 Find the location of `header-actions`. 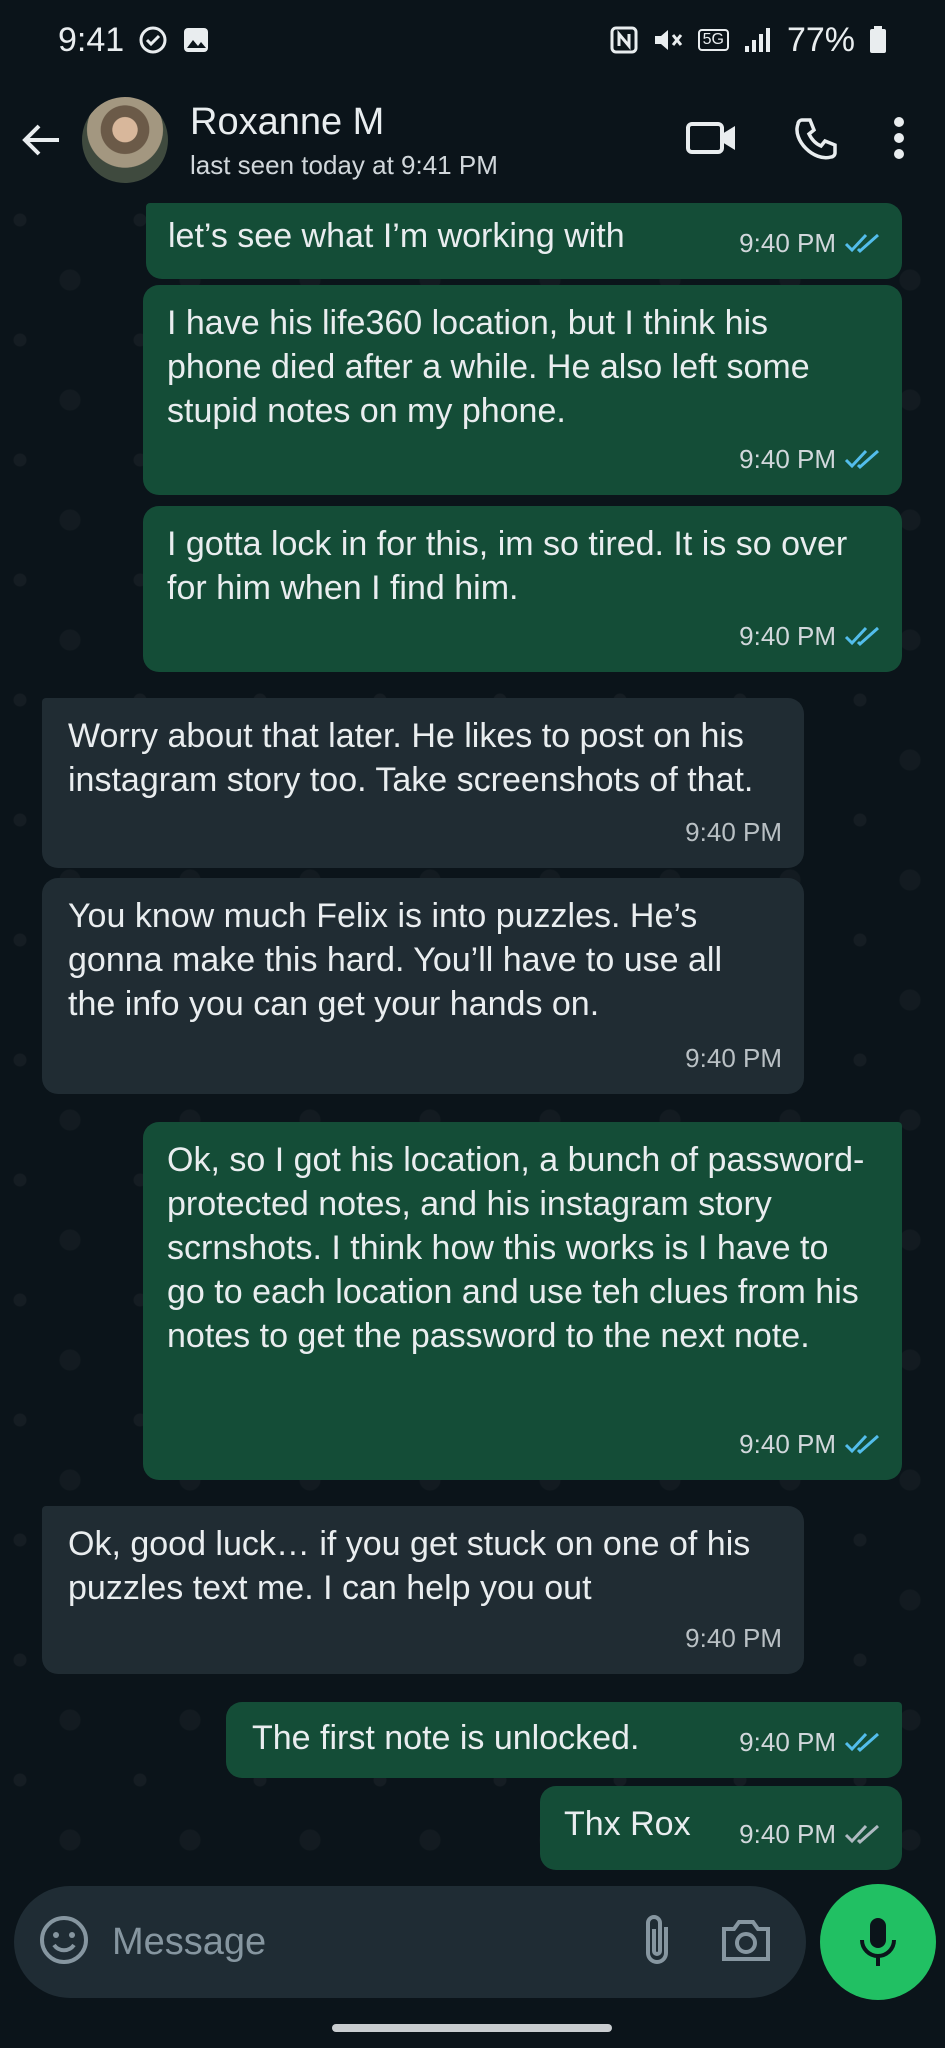

header-actions is located at coordinates (795, 140).